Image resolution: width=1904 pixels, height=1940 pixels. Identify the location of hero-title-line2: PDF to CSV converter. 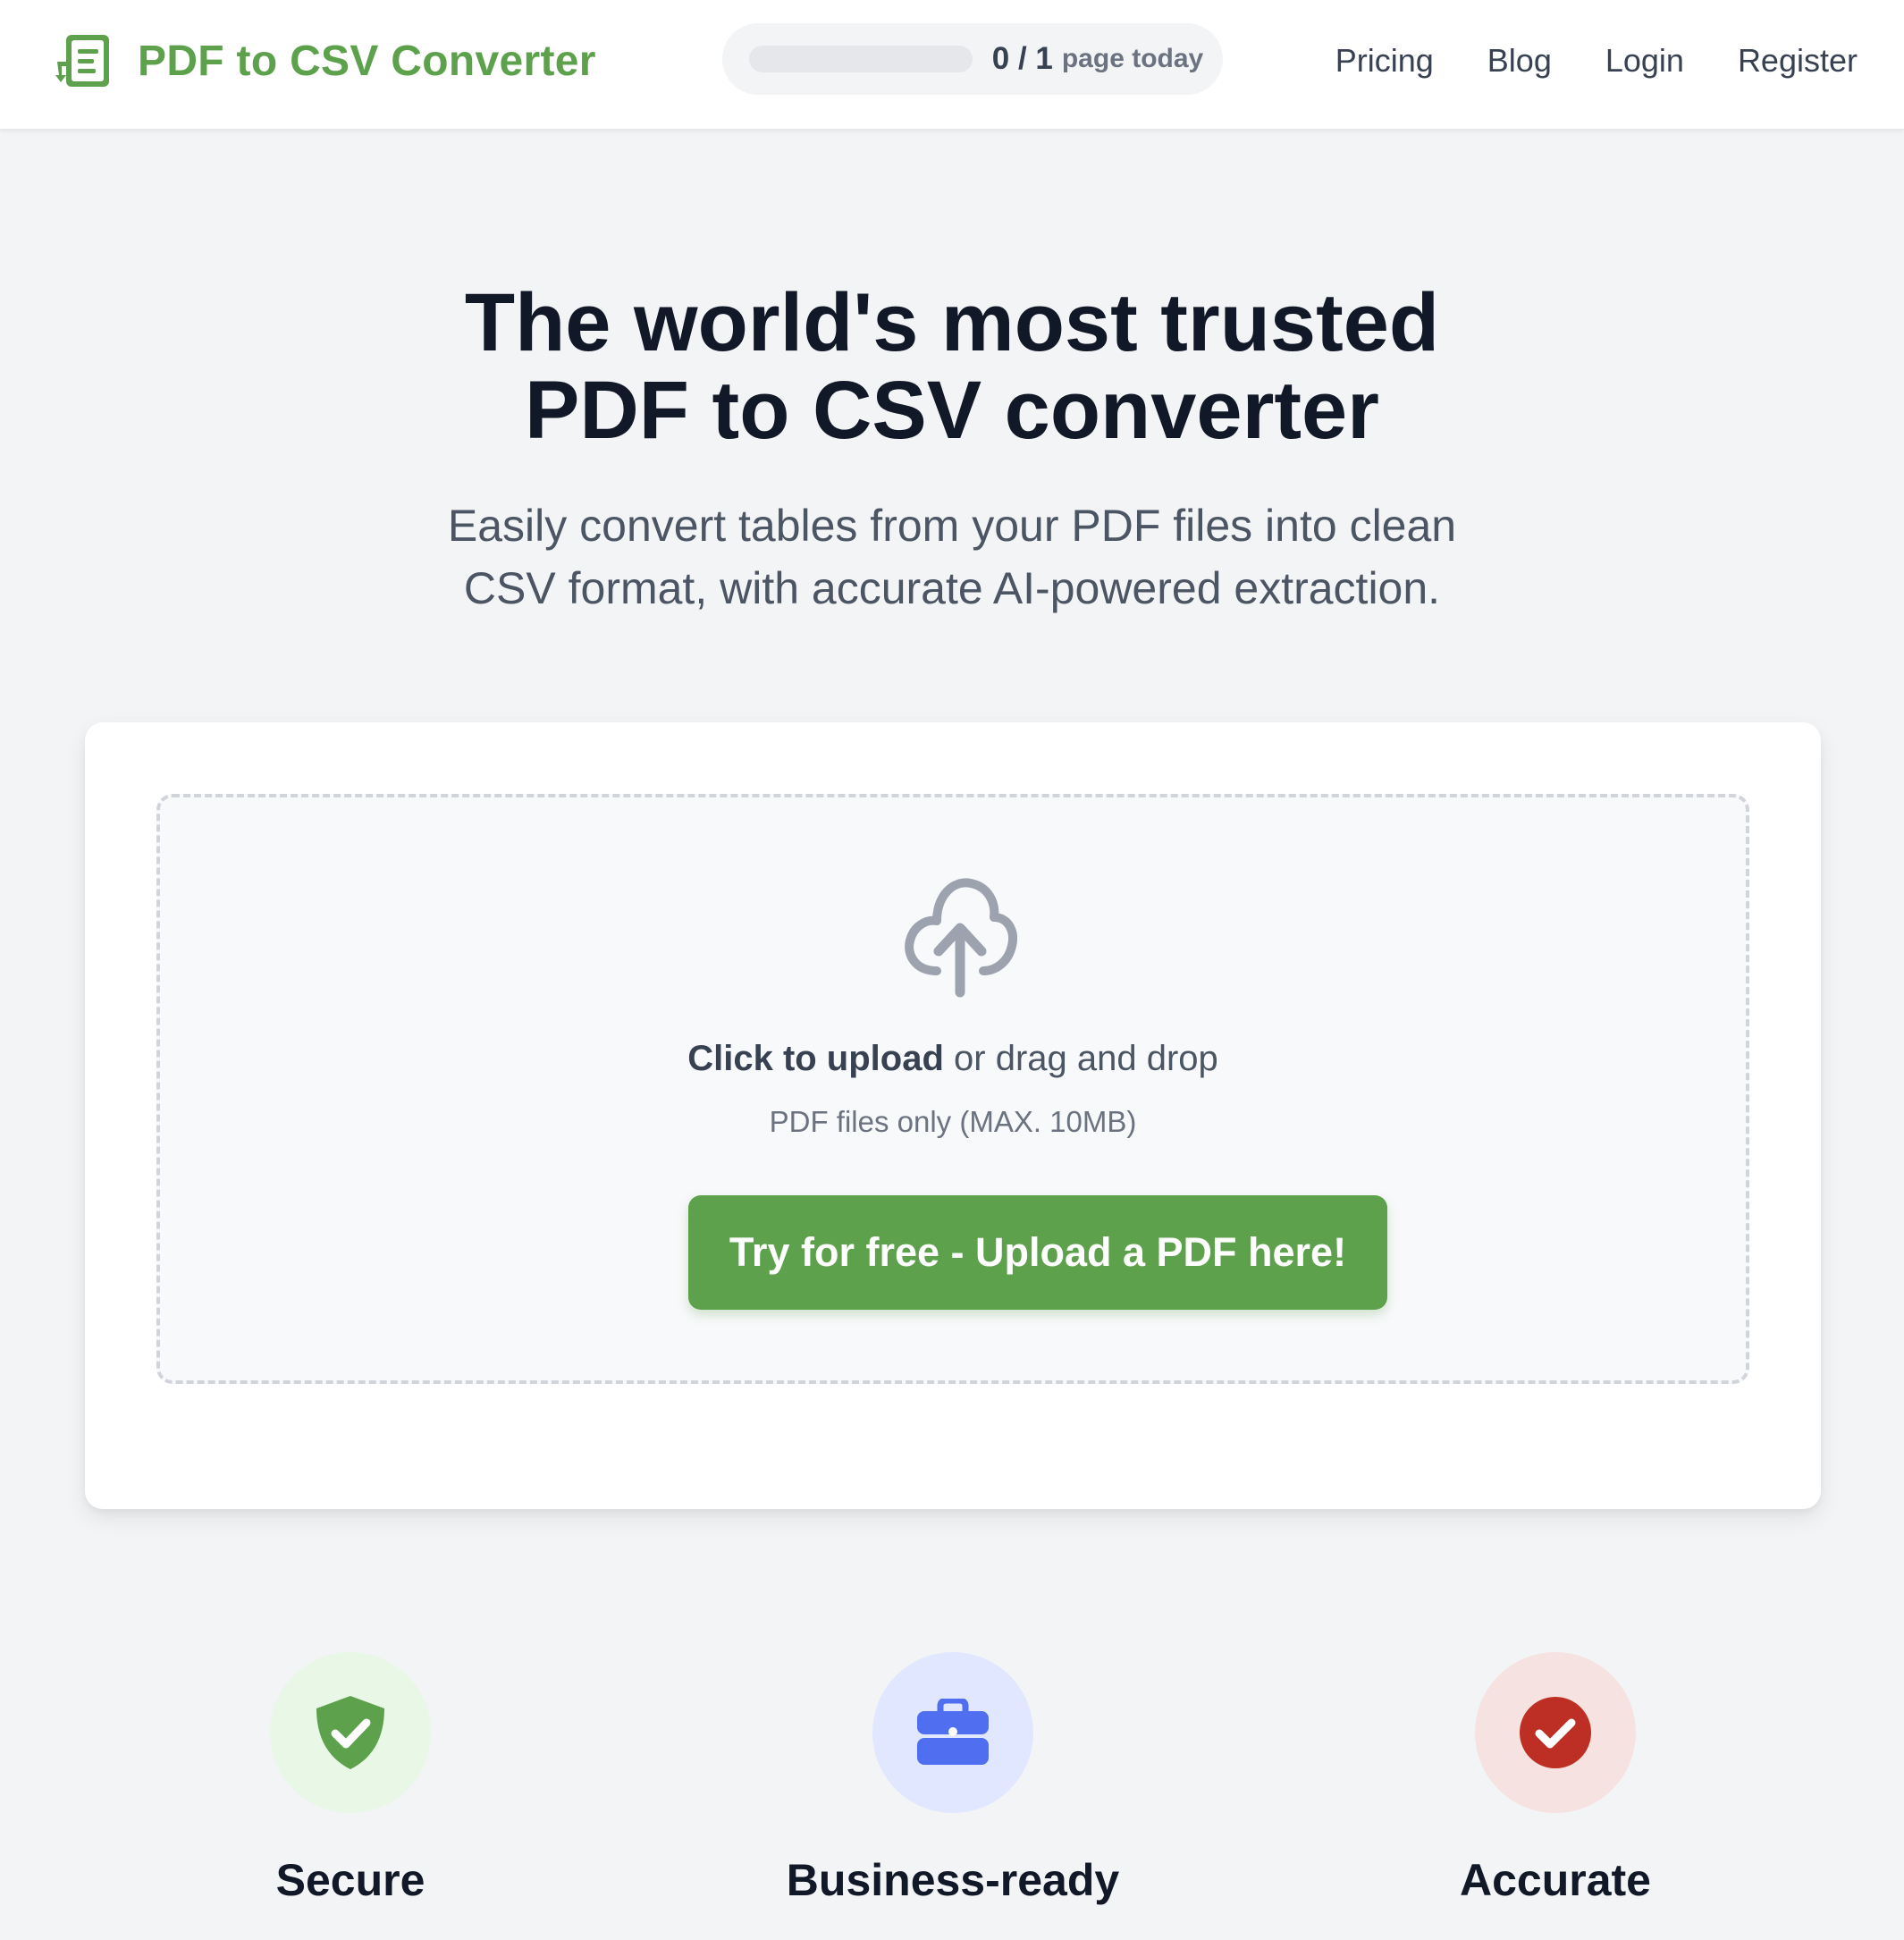
(952, 411).